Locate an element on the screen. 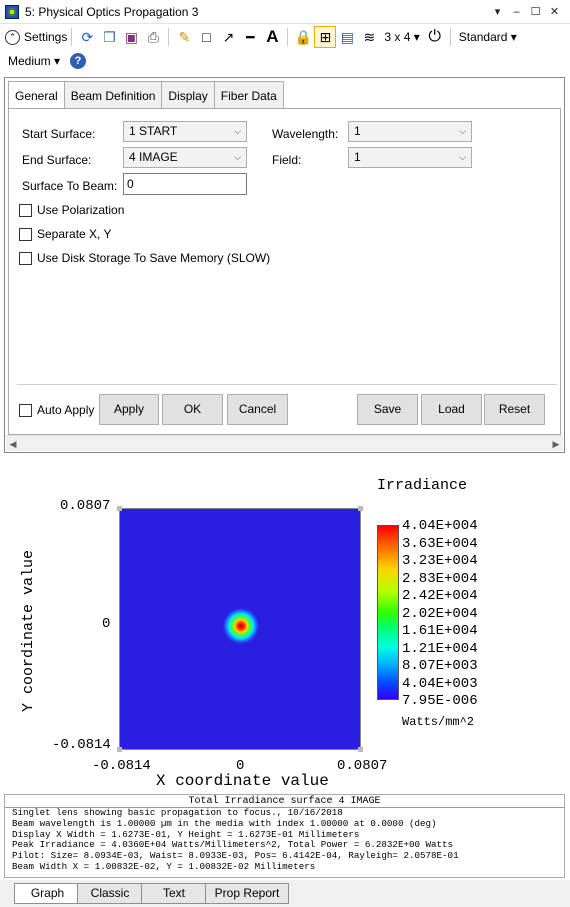 The image size is (570, 907). print-icon: ⎙ is located at coordinates (153, 37).